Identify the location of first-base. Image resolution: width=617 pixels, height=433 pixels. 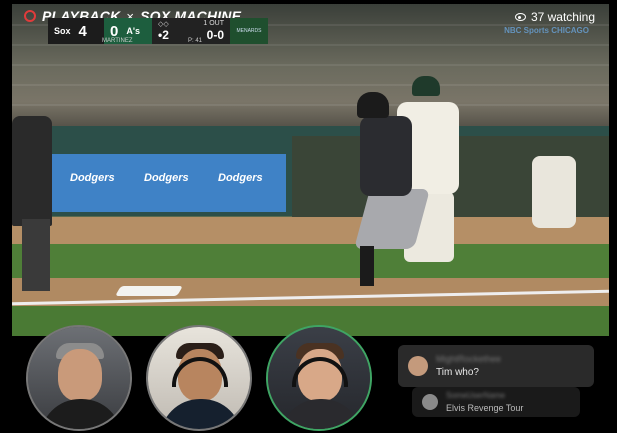
(149, 291).